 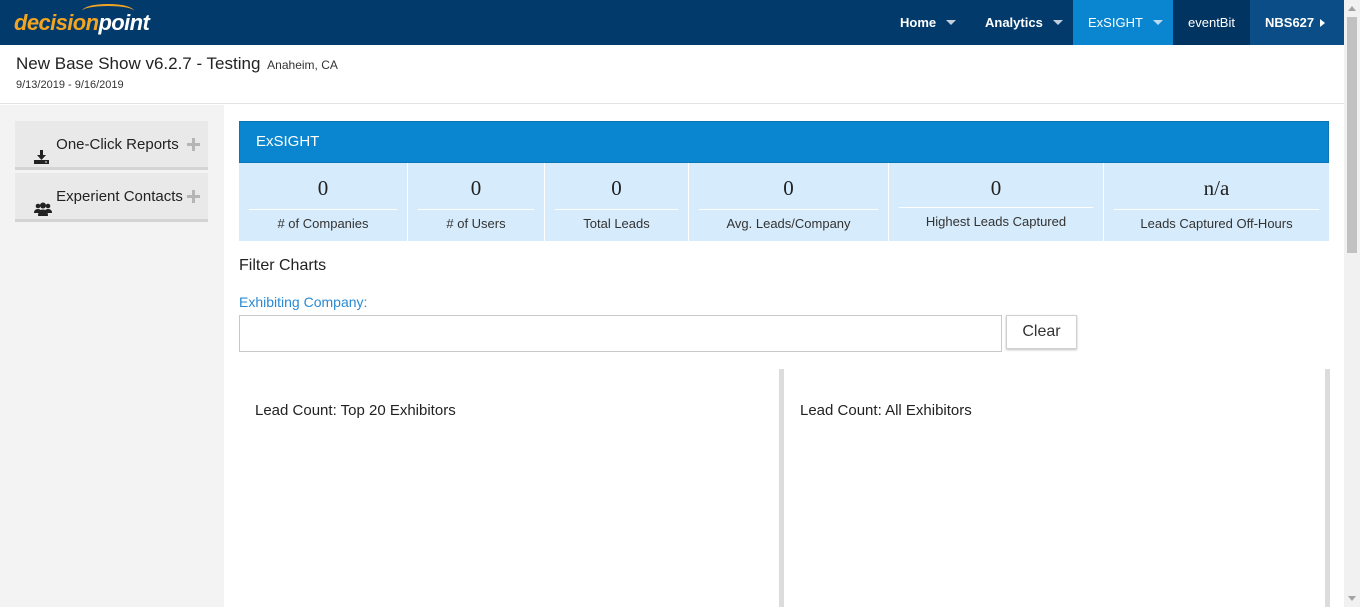 I want to click on sidebar-item-label: One-Click Reports, so click(x=117, y=144).